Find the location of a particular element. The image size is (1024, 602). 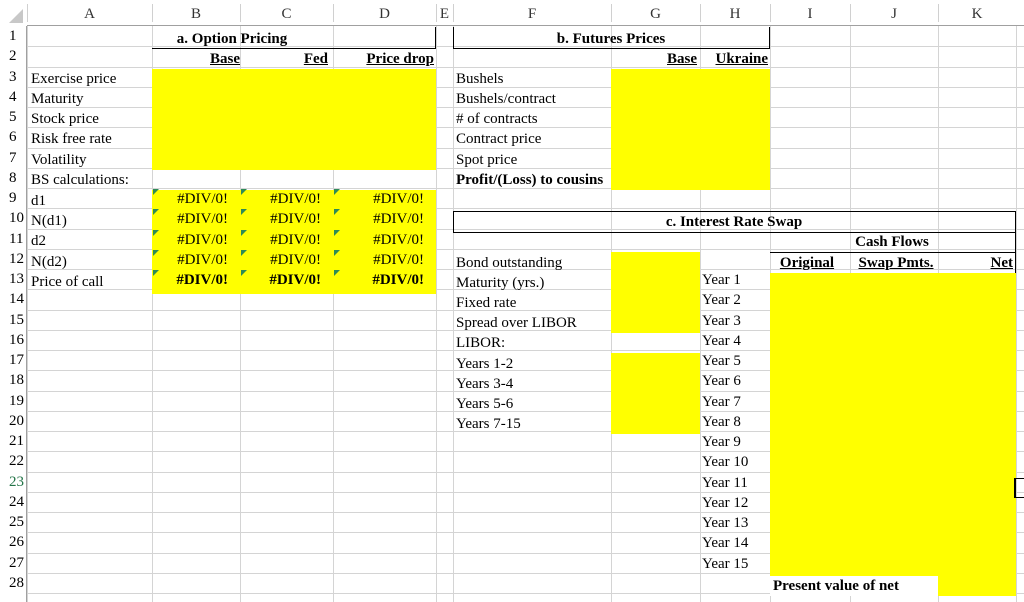

row-header-16: 16 is located at coordinates (16, 340).